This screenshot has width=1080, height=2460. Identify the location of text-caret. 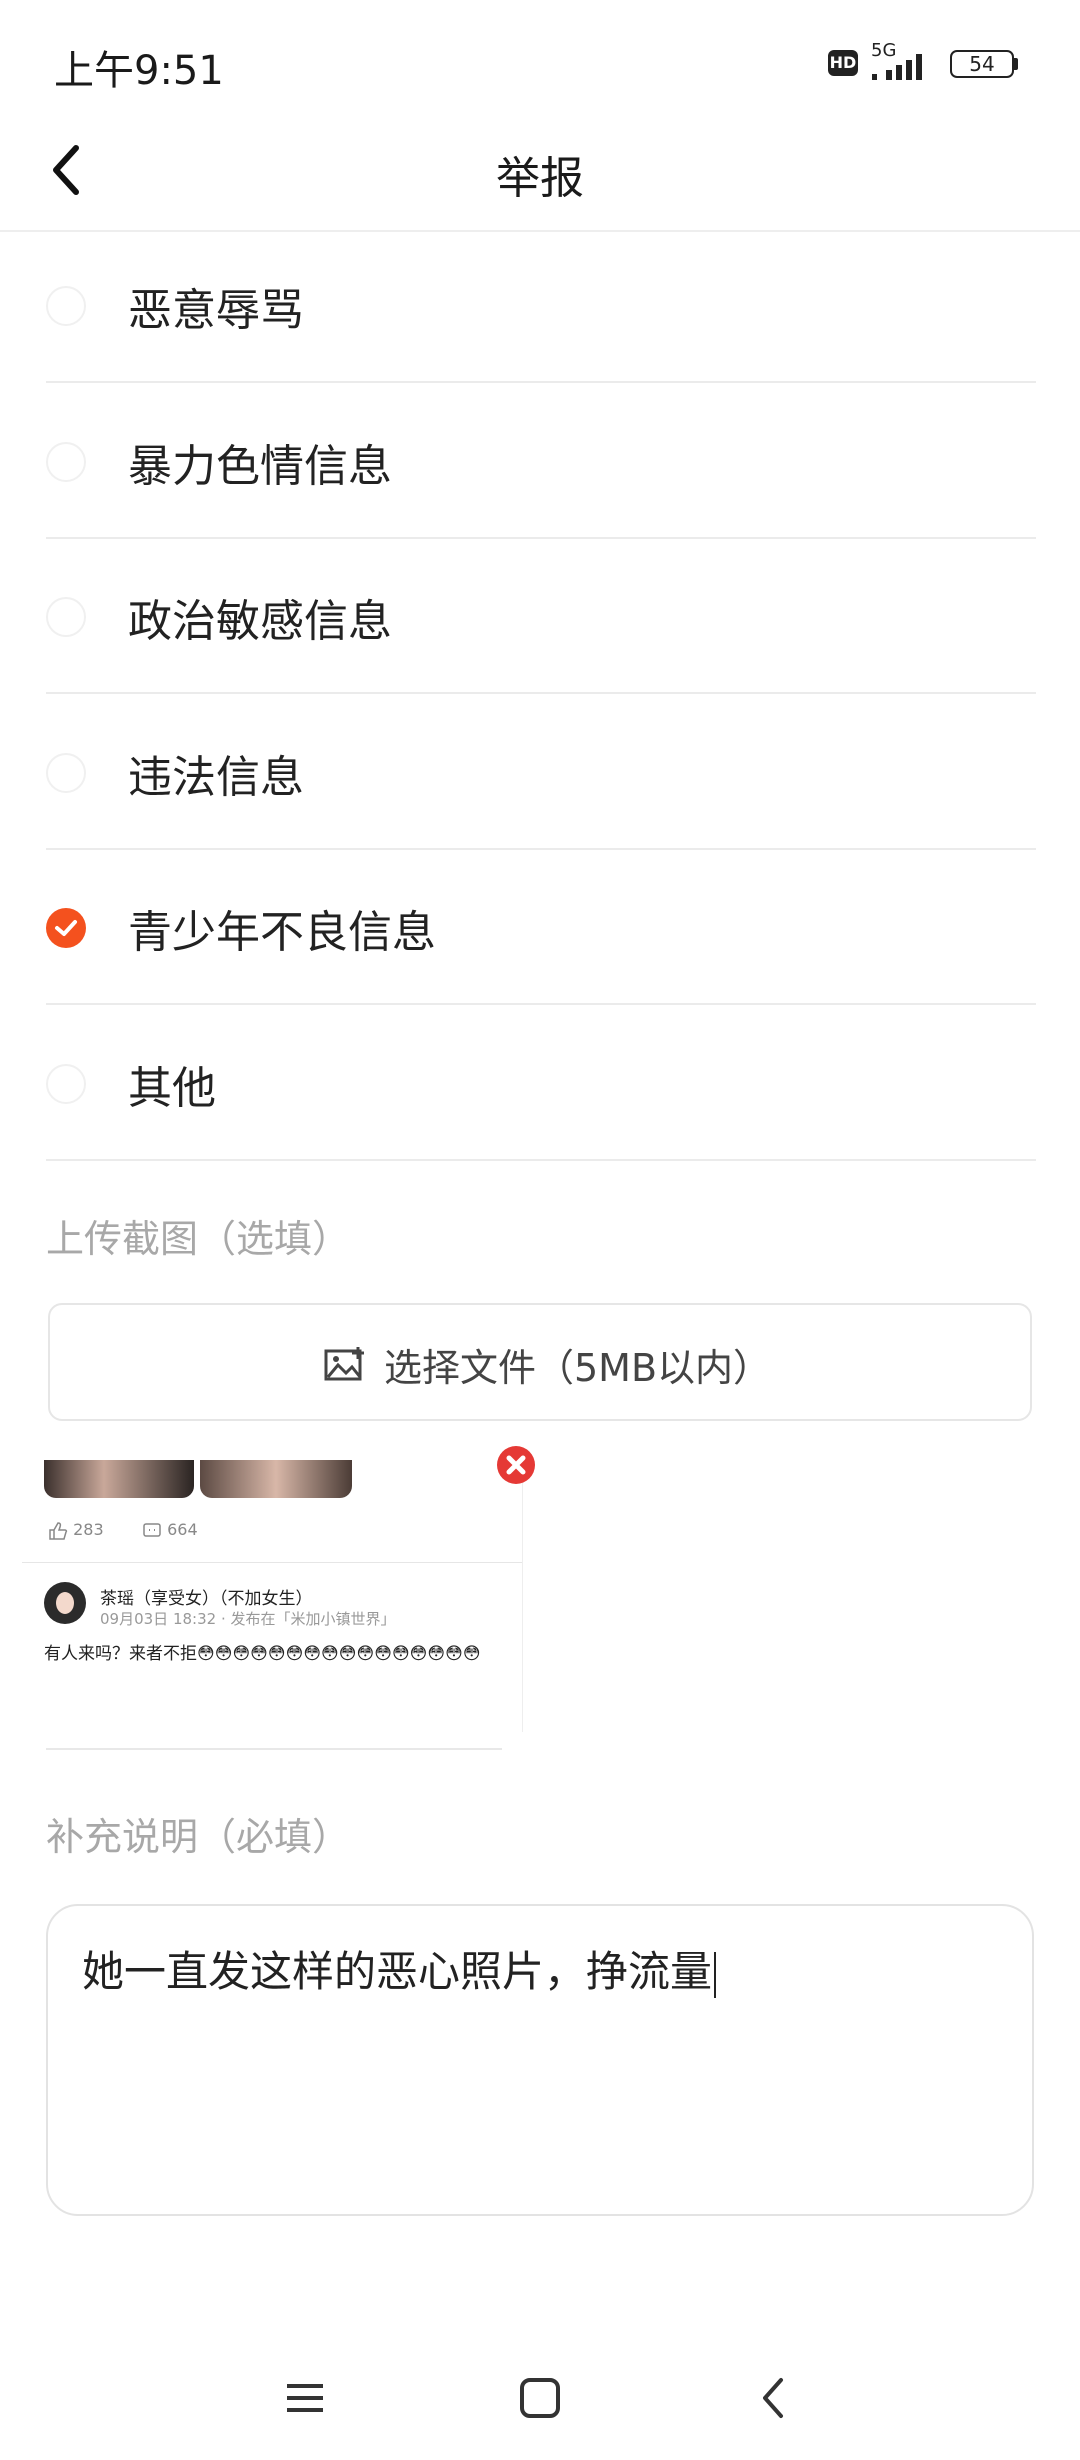
(715, 1974).